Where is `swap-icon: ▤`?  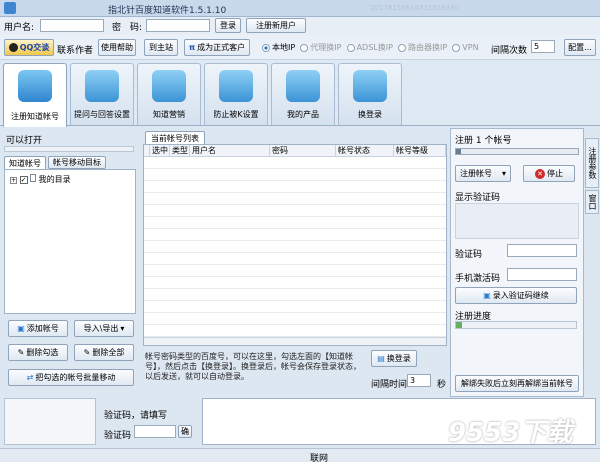 swap-icon: ▤ is located at coordinates (381, 358).